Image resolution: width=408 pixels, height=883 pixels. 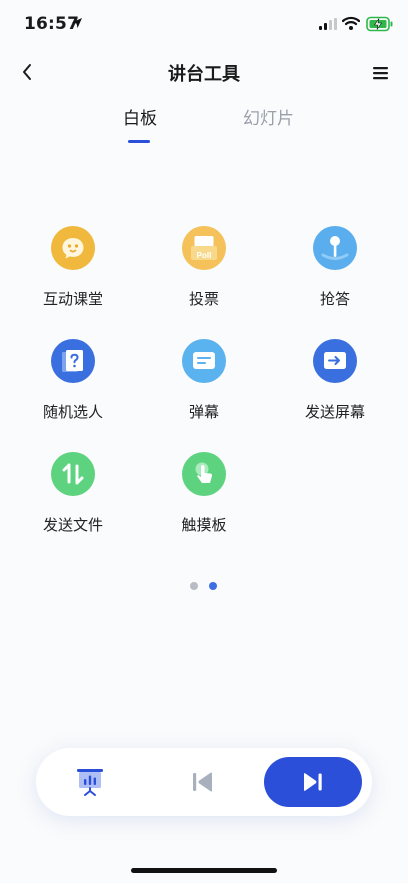 What do you see at coordinates (204, 361) in the screenshot?
I see `danmaku-icon` at bounding box center [204, 361].